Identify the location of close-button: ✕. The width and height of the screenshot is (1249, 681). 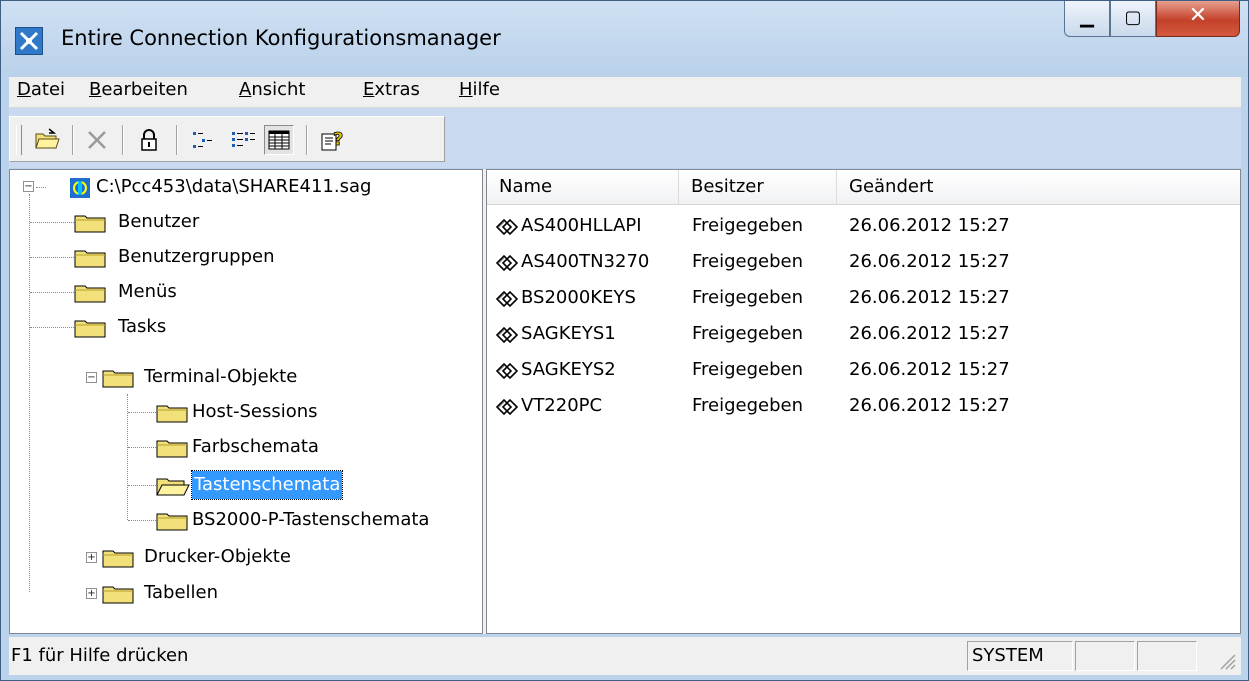
(1198, 19).